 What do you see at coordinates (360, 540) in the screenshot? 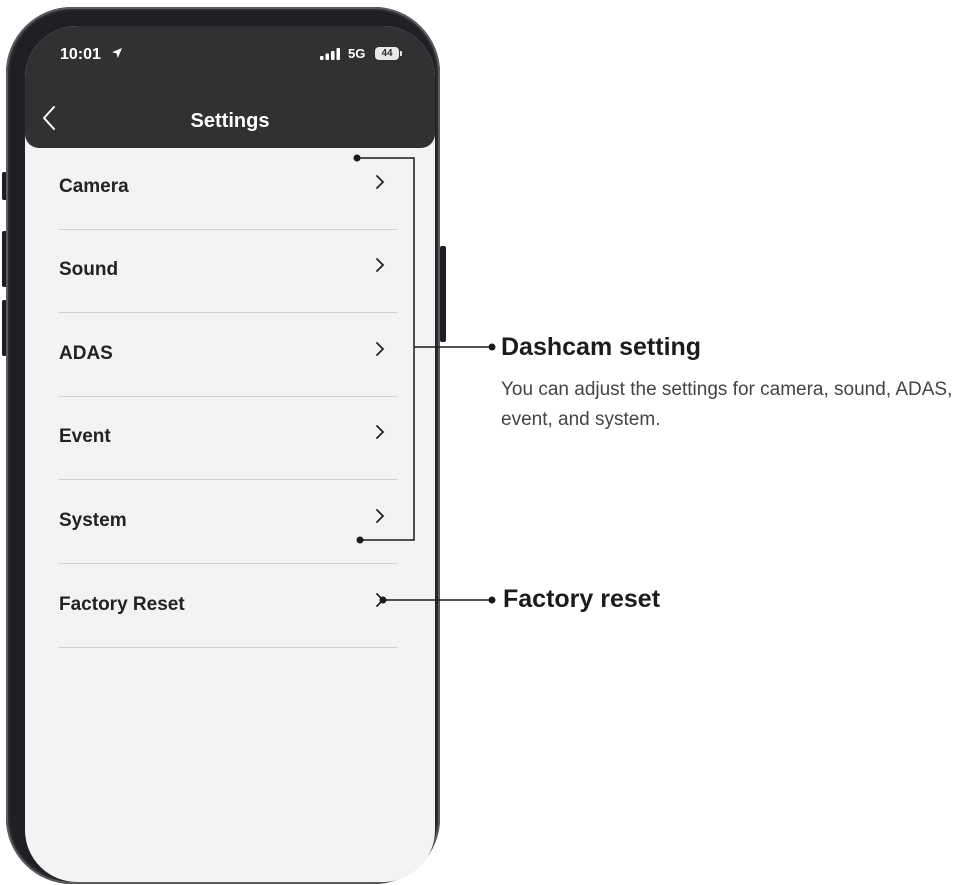
I see `dashcam-dot-bottom` at bounding box center [360, 540].